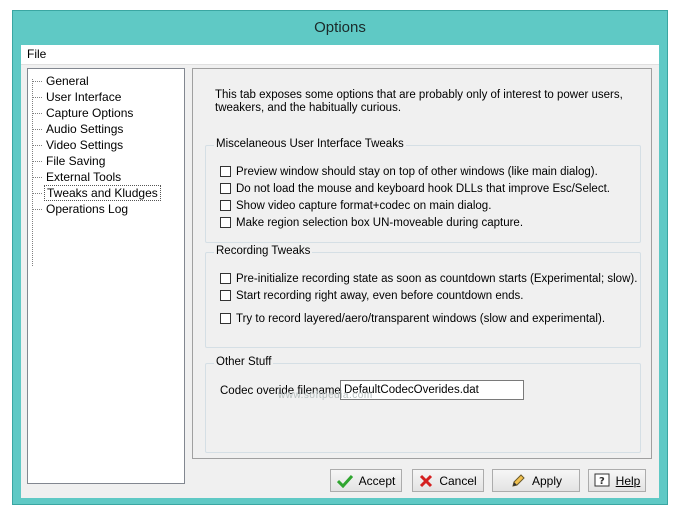 The height and width of the screenshot is (525, 680). What do you see at coordinates (36, 54) in the screenshot?
I see `menu-file: File` at bounding box center [36, 54].